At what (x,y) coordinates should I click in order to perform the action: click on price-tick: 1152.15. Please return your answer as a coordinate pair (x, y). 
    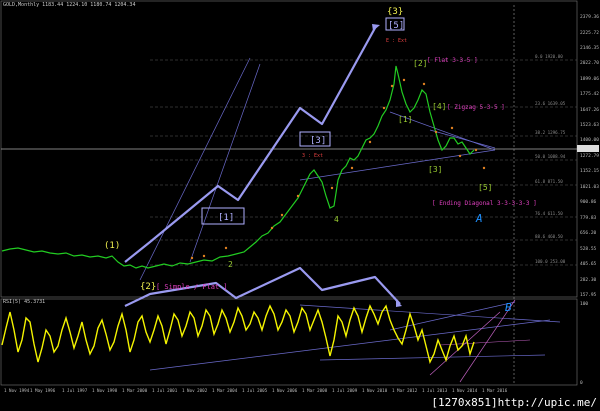
    Looking at the image, I should click on (589, 171).